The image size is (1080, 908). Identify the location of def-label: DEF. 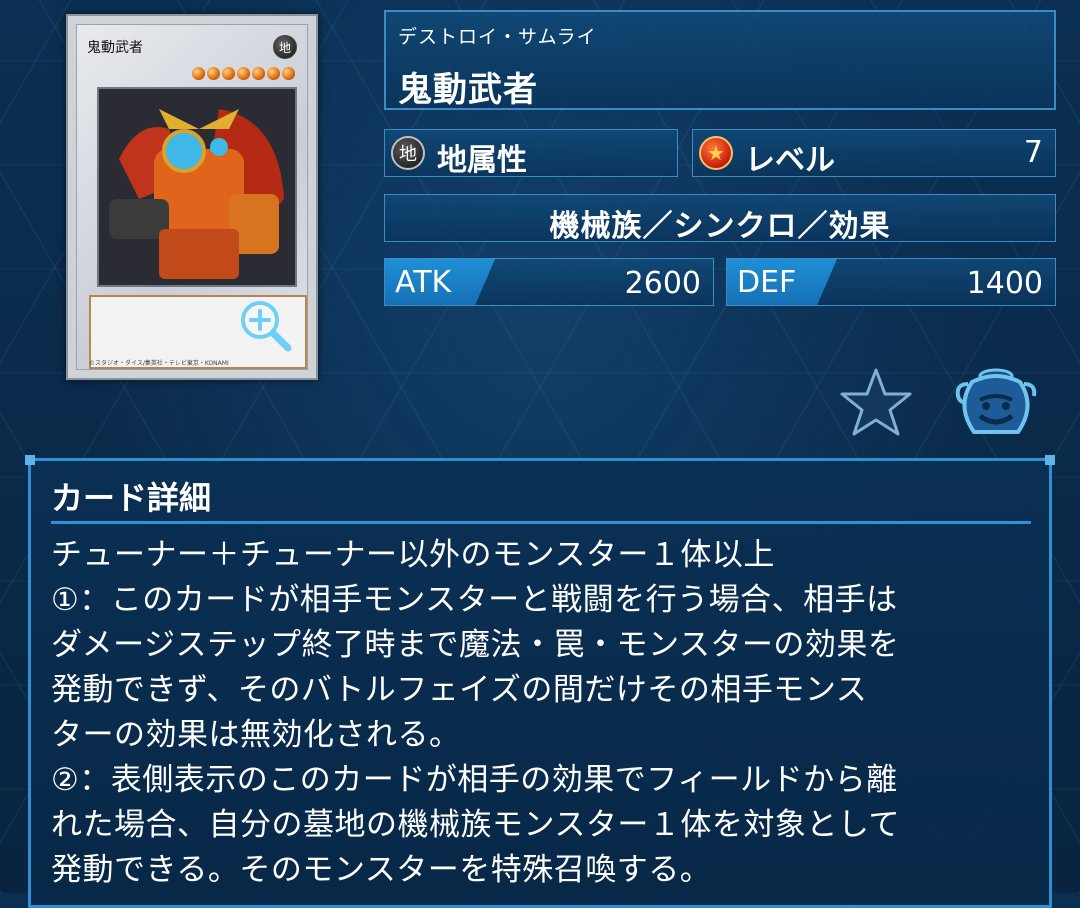
(767, 282).